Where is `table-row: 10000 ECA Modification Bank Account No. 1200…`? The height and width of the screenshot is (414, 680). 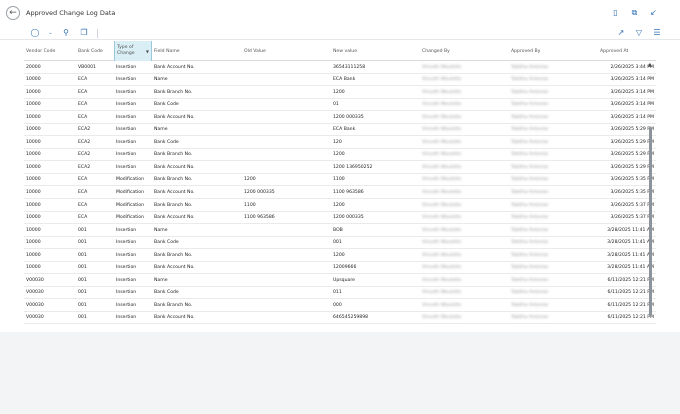
table-row: 10000 ECA Modification Bank Account No. 1200… is located at coordinates (340, 193).